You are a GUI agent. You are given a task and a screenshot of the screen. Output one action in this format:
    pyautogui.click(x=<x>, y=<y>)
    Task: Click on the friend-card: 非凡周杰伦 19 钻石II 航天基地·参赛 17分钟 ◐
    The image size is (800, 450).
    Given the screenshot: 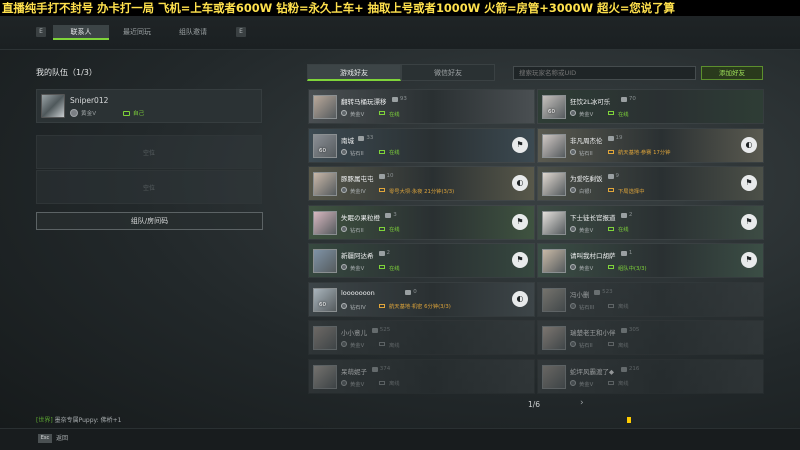 What is the action you would take?
    pyautogui.click(x=650, y=145)
    